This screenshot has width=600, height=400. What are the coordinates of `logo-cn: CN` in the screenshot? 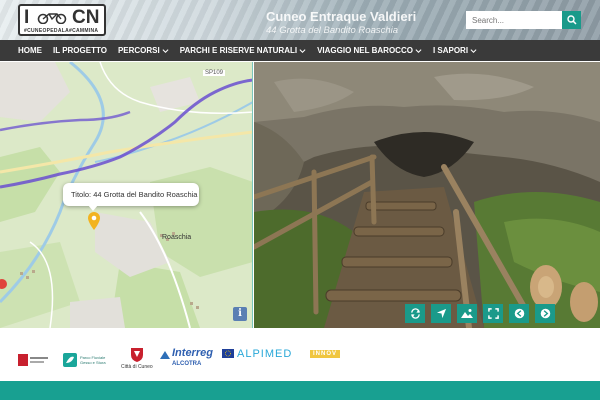 It's located at (86, 17).